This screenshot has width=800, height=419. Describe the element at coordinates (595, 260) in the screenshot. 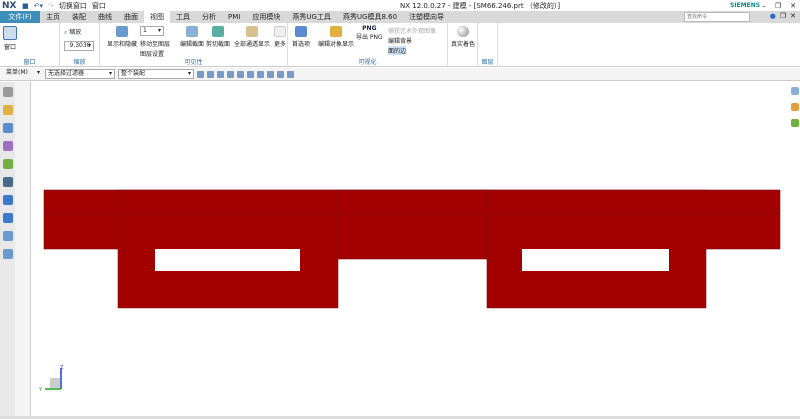

I see `slot-cutout-right` at that location.